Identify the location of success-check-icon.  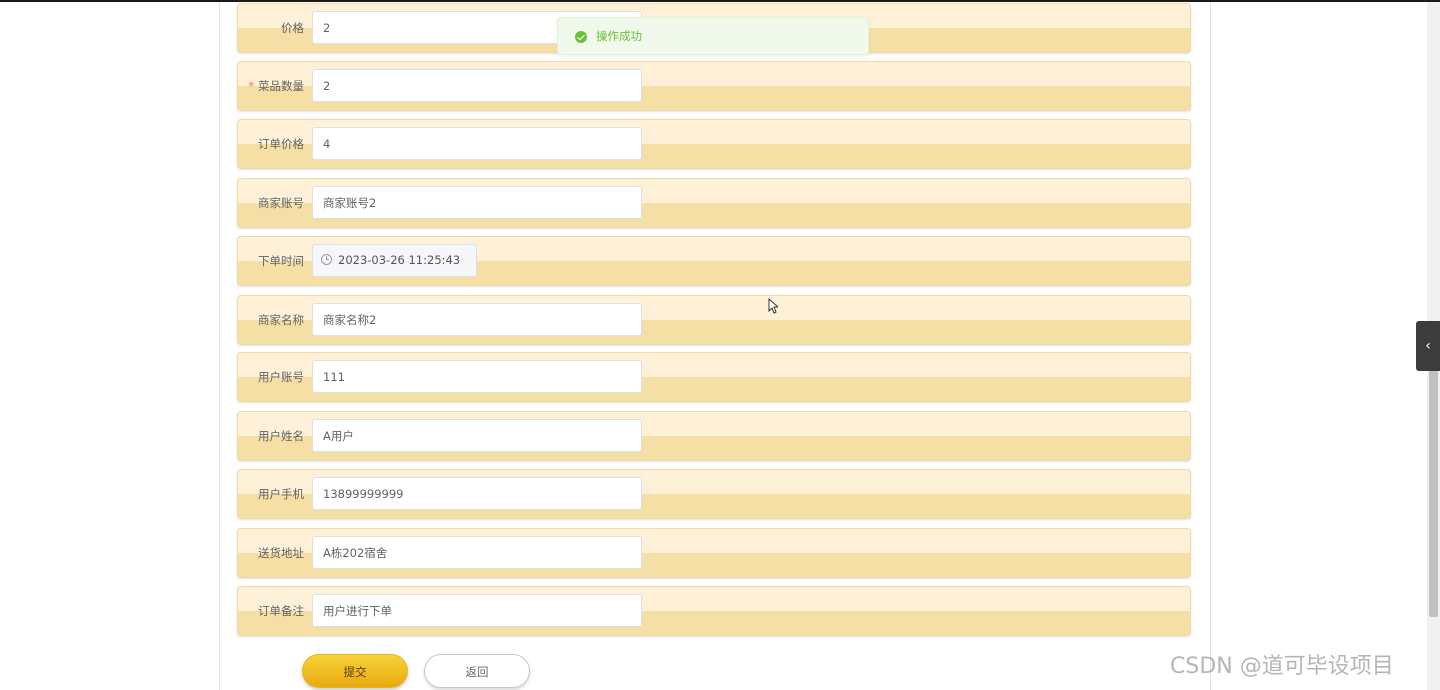
(581, 37).